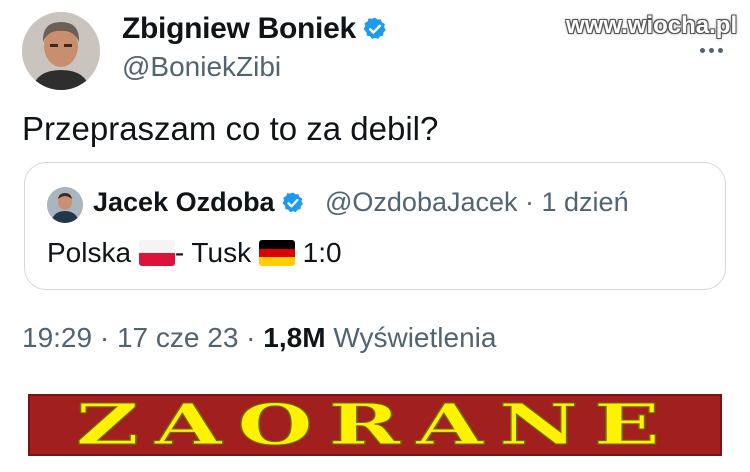 This screenshot has height=472, width=750. What do you see at coordinates (322, 252) in the screenshot?
I see `quoted-text-part3: 1:0` at bounding box center [322, 252].